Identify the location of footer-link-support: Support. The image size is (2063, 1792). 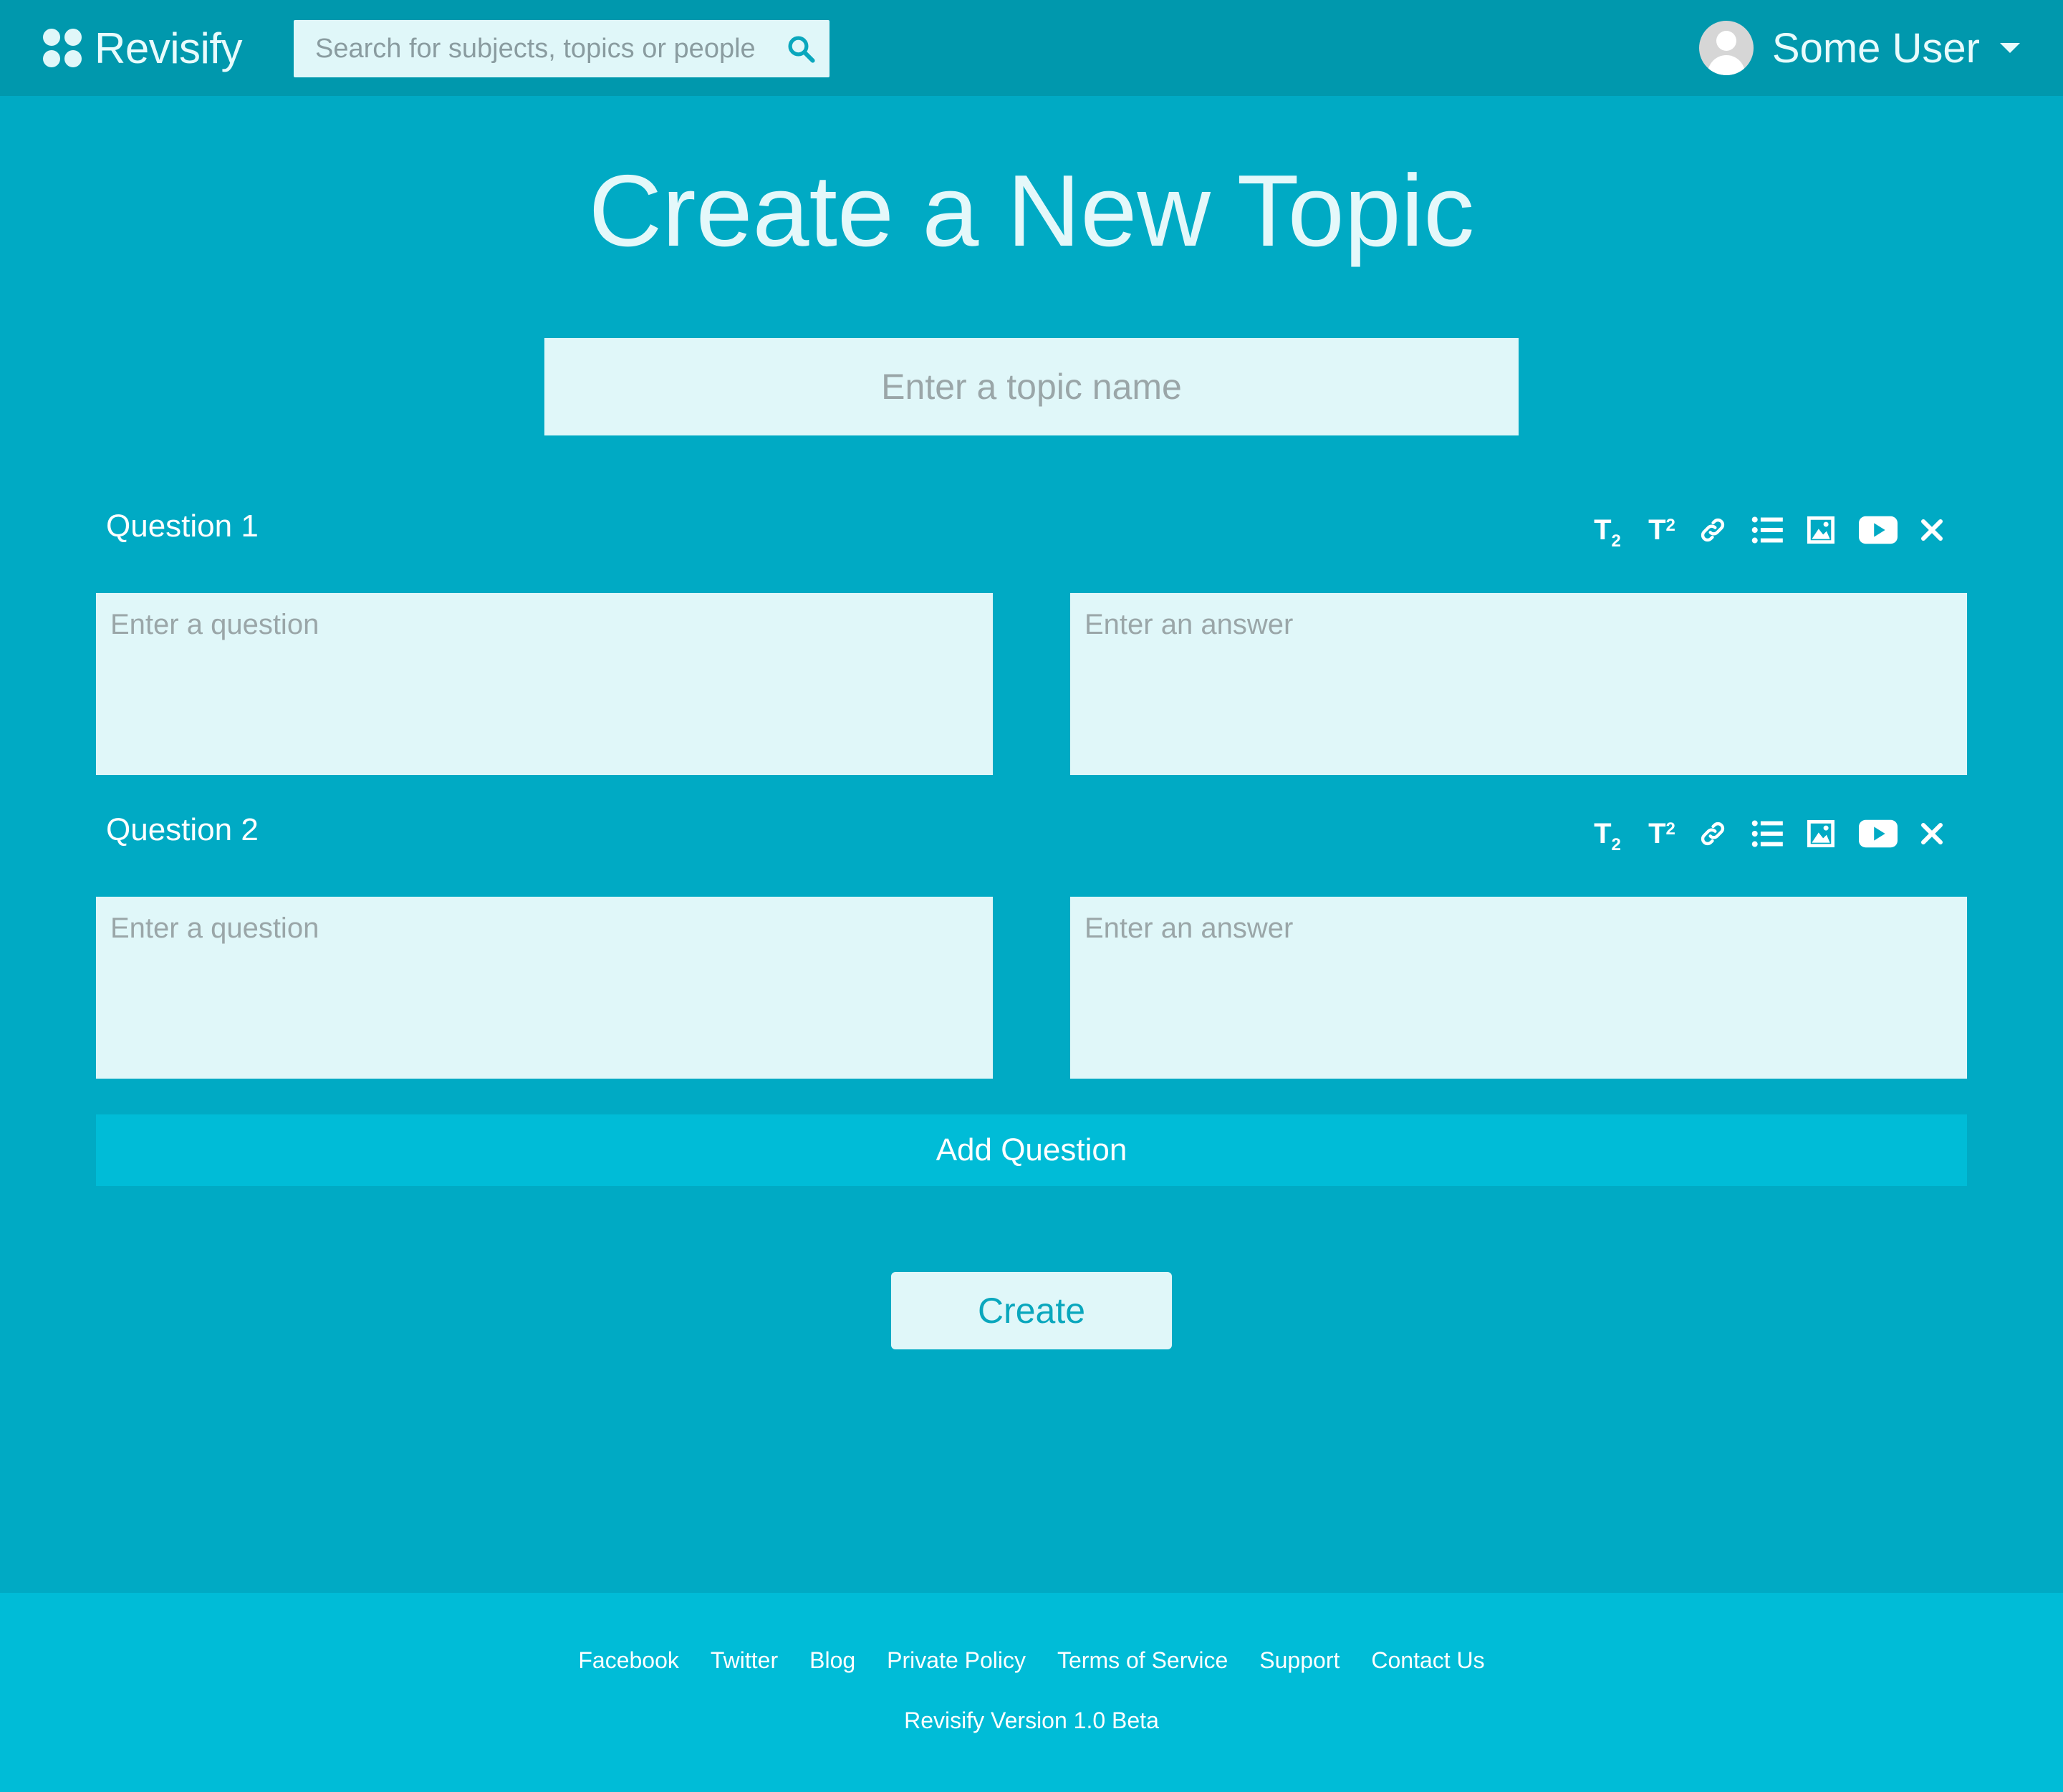
(1299, 1660).